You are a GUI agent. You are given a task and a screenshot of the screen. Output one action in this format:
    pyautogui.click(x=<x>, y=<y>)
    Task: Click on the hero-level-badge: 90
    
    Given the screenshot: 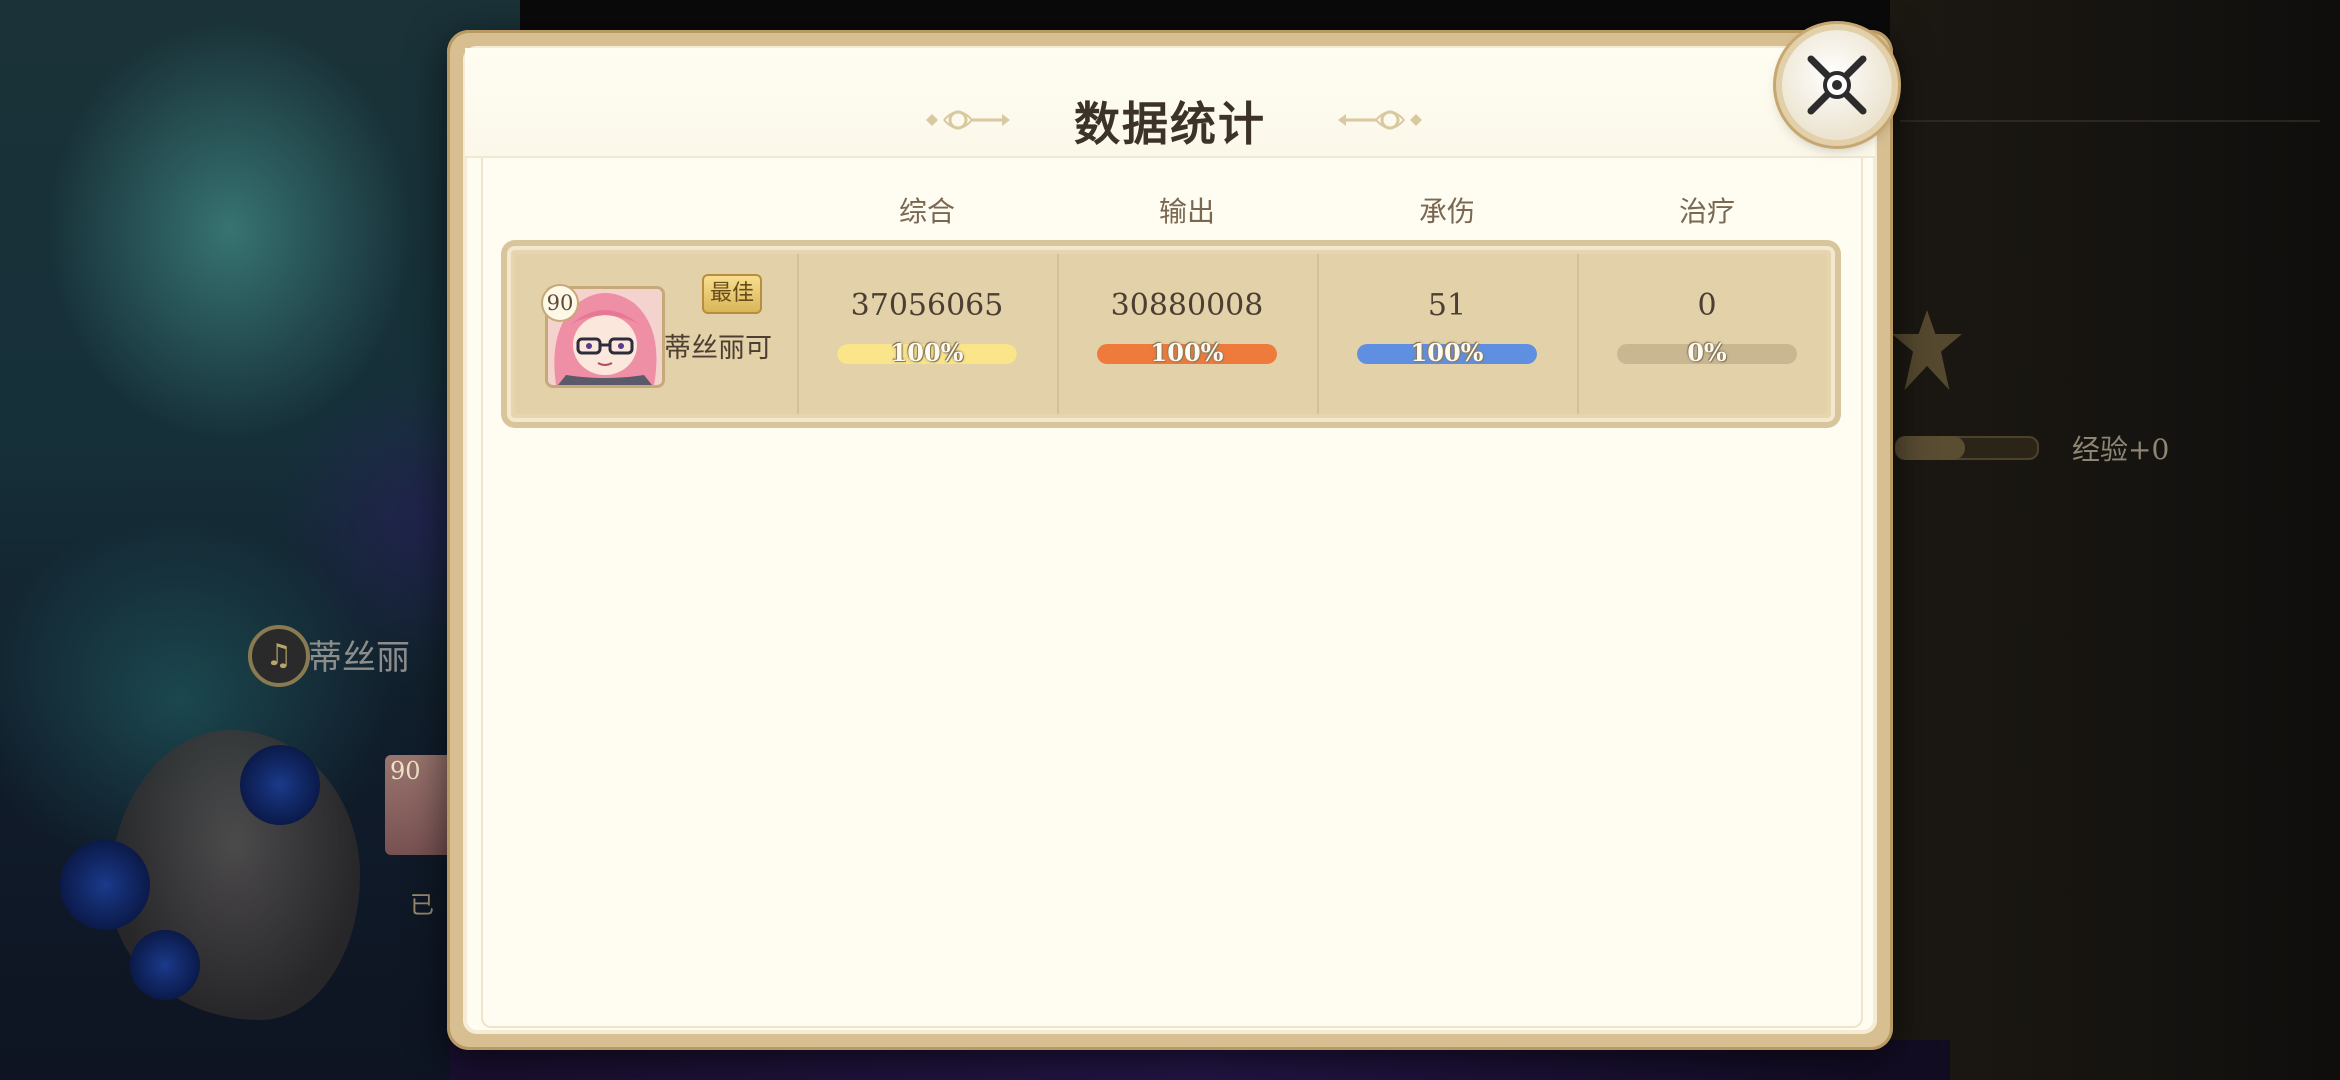 What is the action you would take?
    pyautogui.click(x=560, y=303)
    